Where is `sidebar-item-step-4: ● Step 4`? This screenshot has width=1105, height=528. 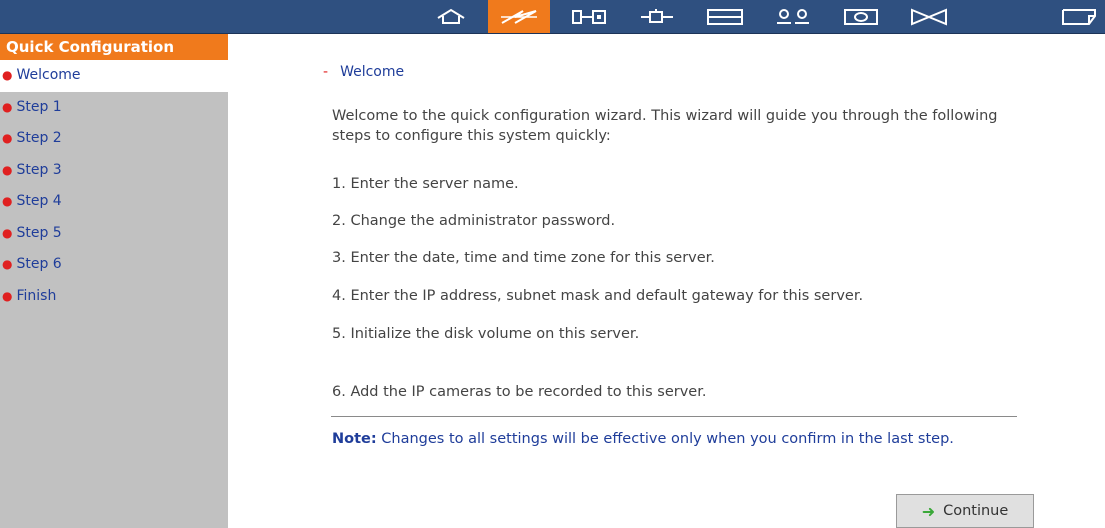 sidebar-item-step-4: ● Step 4 is located at coordinates (114, 202).